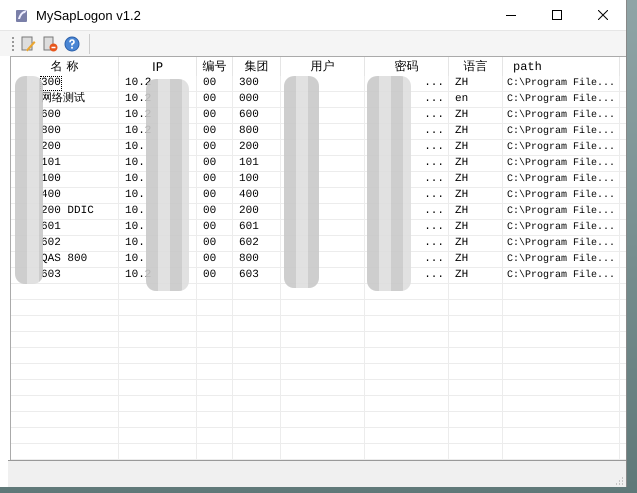 Image resolution: width=637 pixels, height=493 pixels. What do you see at coordinates (88, 15) in the screenshot?
I see `window-title: MySapLogon v1.2` at bounding box center [88, 15].